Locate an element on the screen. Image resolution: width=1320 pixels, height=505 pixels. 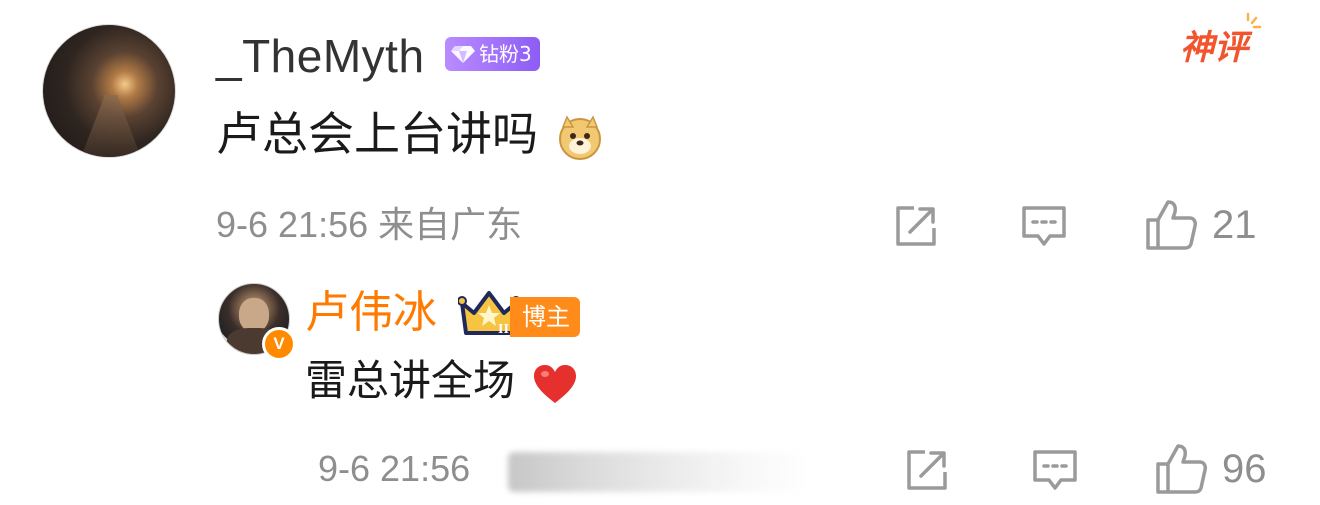
fan-level-badge: 钻粉3 is located at coordinates (492, 54).